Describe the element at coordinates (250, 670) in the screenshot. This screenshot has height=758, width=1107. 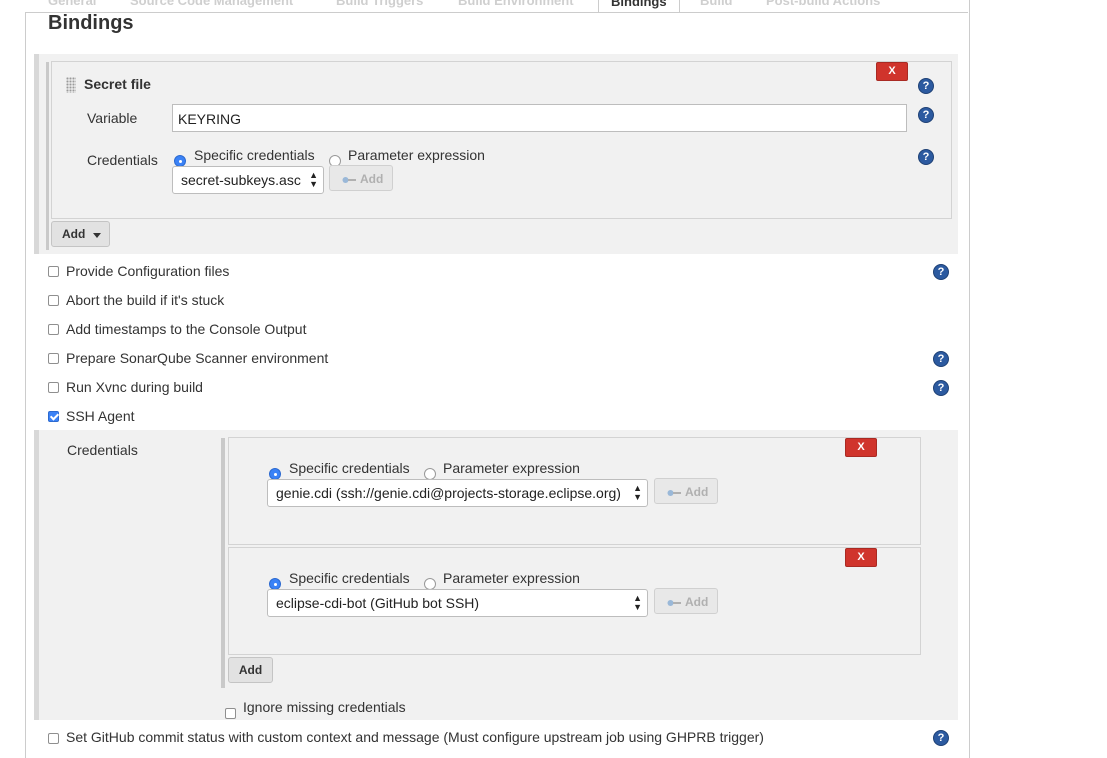
I see `add-ssh-credential-entry-button: Add` at that location.